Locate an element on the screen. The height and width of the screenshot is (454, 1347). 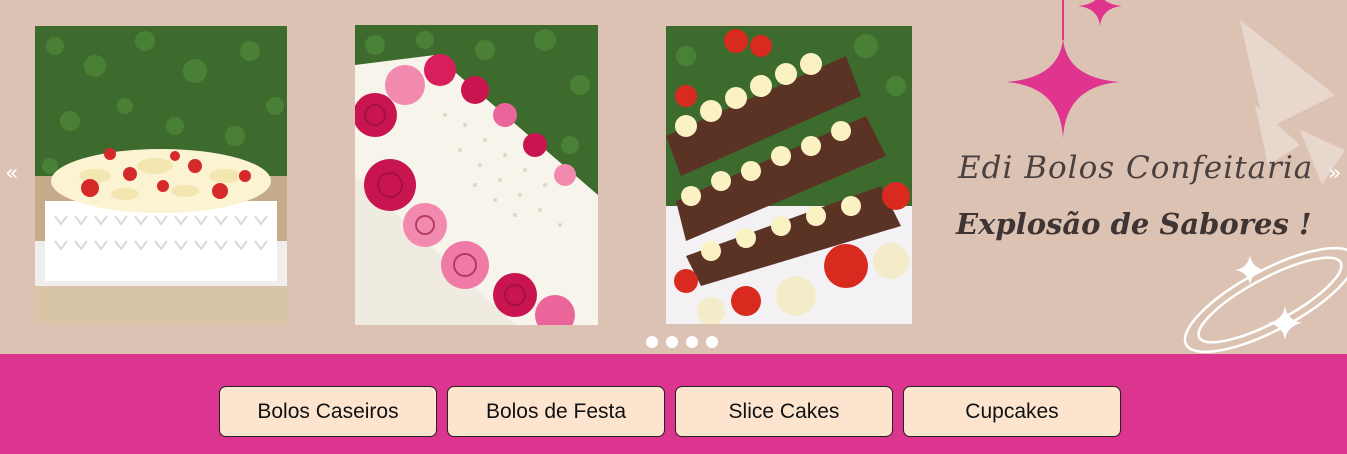
cupcakes-button: Cupcakes is located at coordinates (1012, 411).